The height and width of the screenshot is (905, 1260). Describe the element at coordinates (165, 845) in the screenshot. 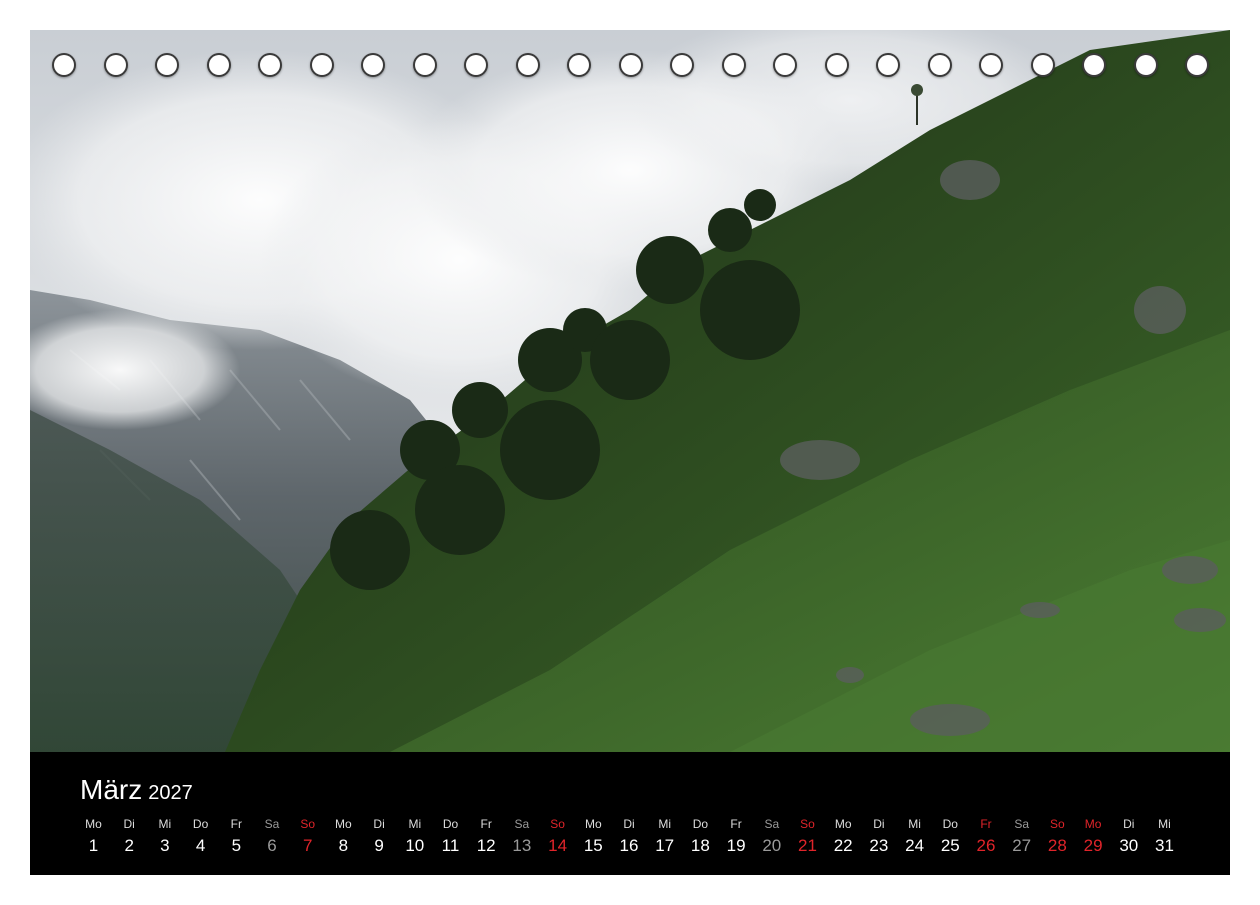

I see `day-number: 3` at that location.